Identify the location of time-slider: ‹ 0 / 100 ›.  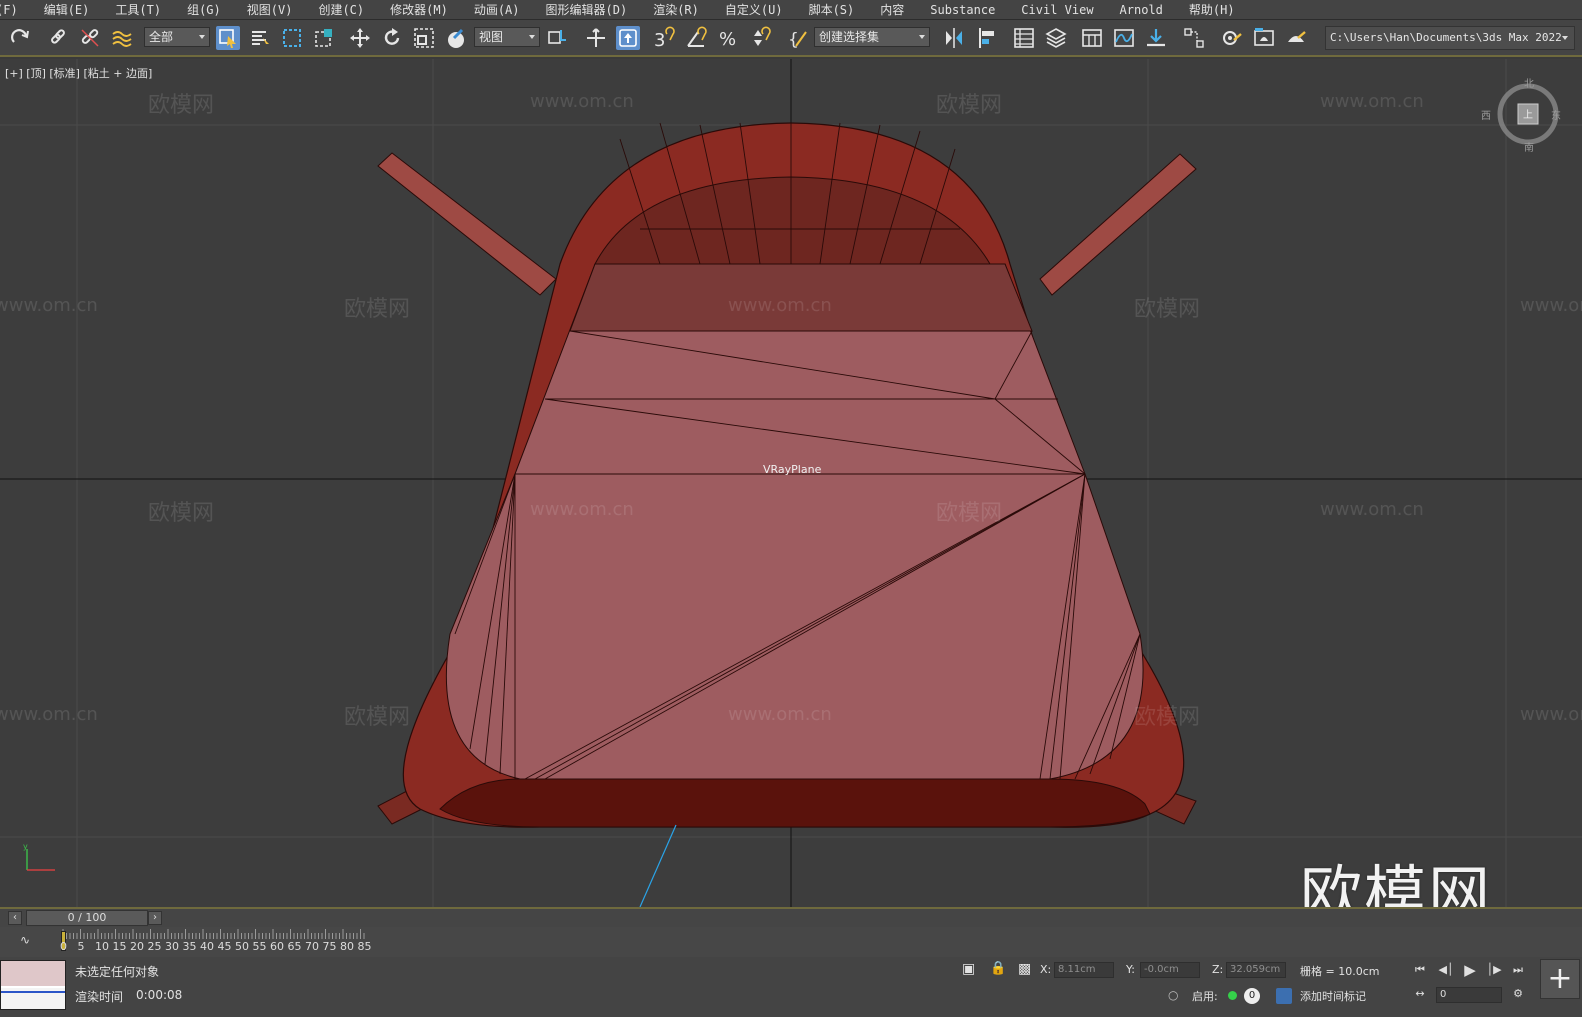
(791, 917).